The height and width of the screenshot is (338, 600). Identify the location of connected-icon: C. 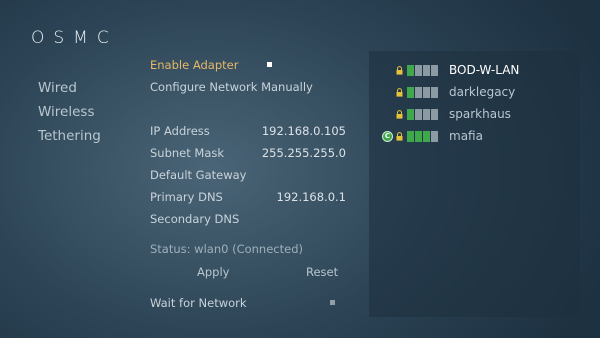
(387, 136).